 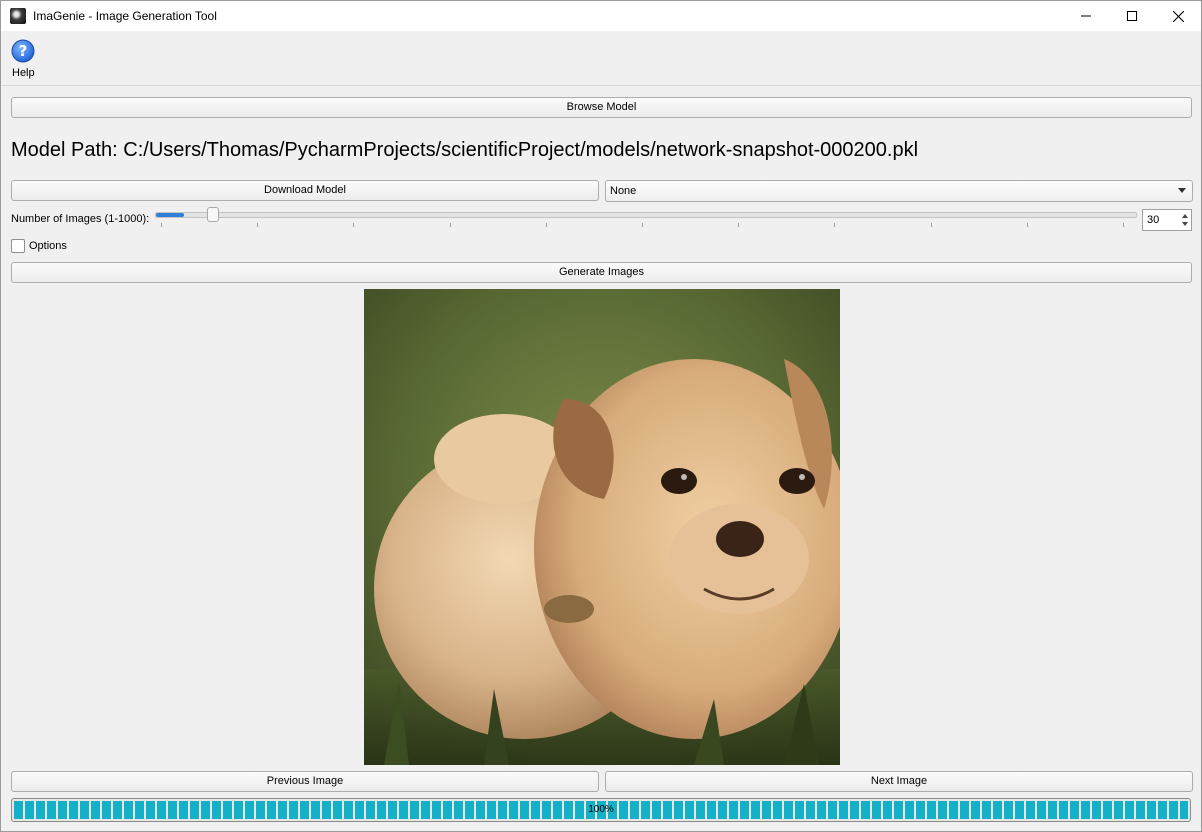 I want to click on help-icon: ?, so click(x=23, y=51).